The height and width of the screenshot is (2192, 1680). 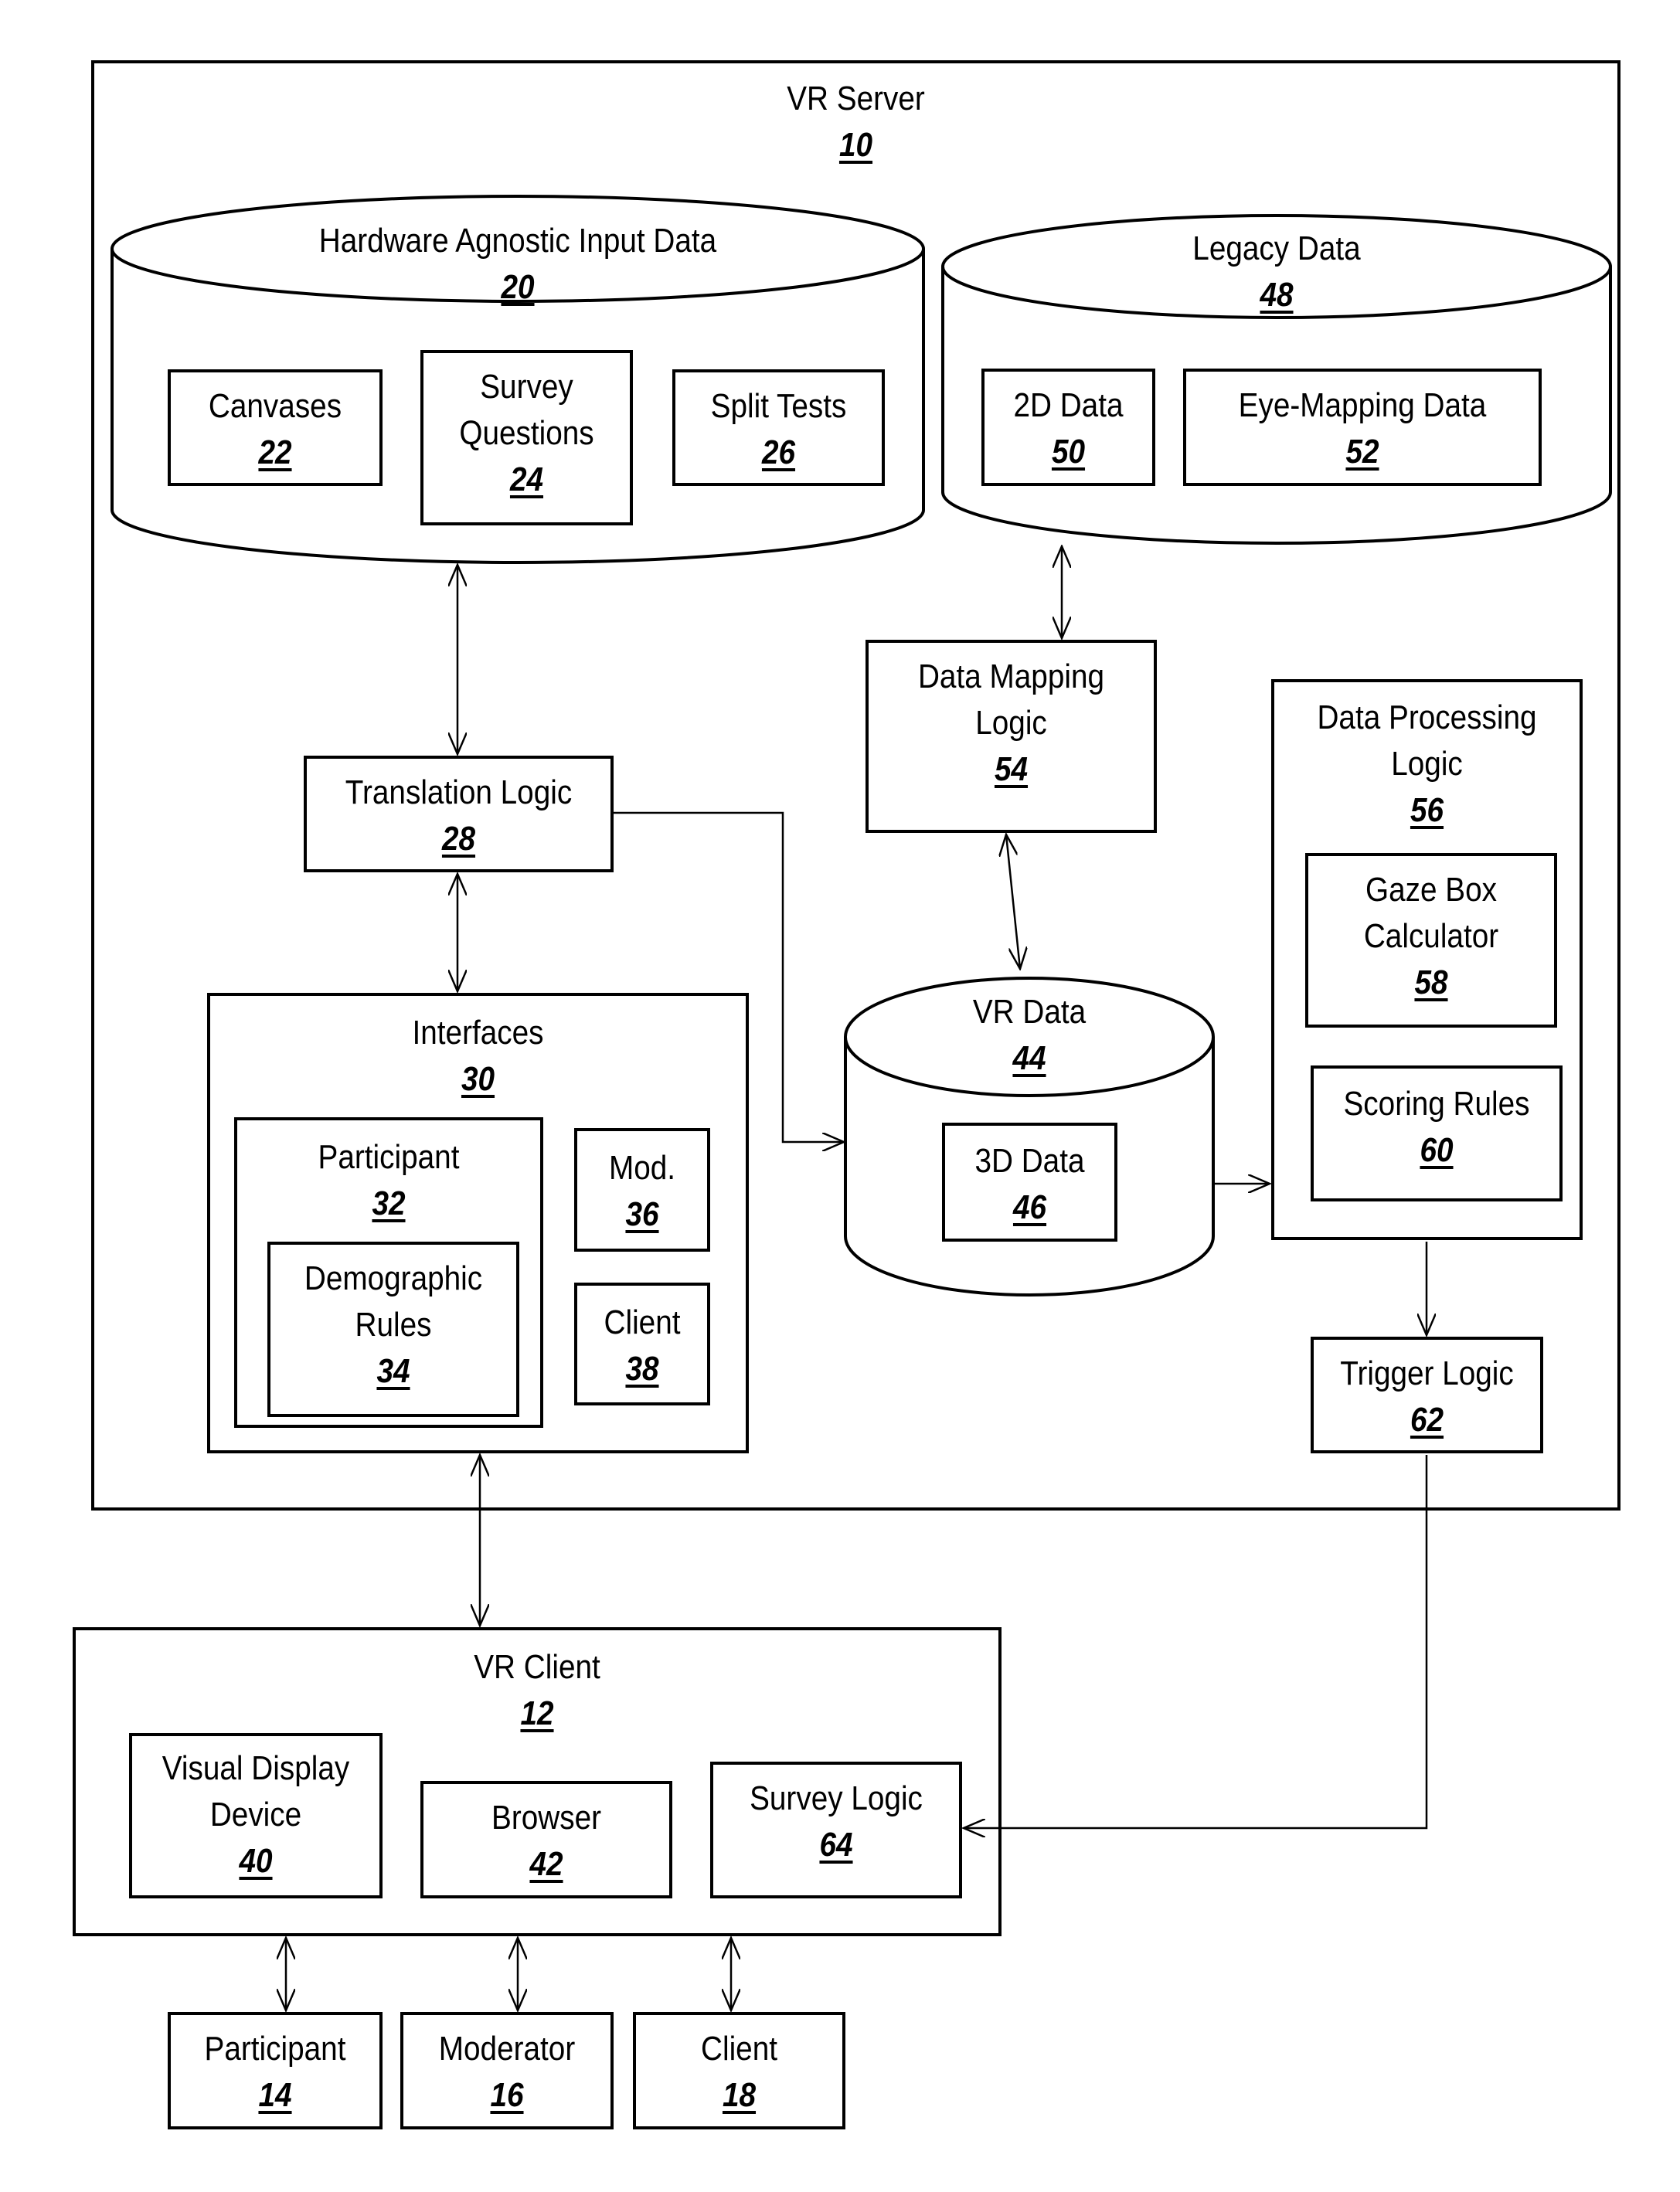 What do you see at coordinates (739, 2049) in the screenshot?
I see `client-user-label: Client` at bounding box center [739, 2049].